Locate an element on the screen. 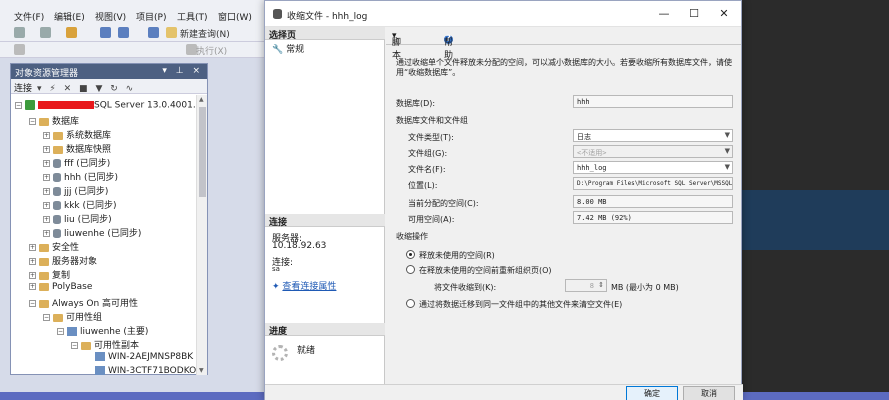  menu-view: 视图(V) is located at coordinates (110, 16).